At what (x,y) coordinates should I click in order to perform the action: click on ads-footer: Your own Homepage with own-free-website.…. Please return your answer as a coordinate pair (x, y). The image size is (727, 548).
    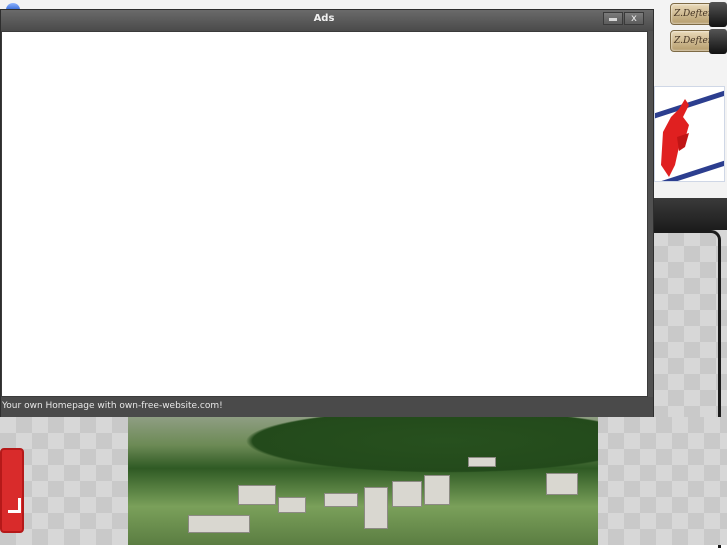
    Looking at the image, I should click on (327, 407).